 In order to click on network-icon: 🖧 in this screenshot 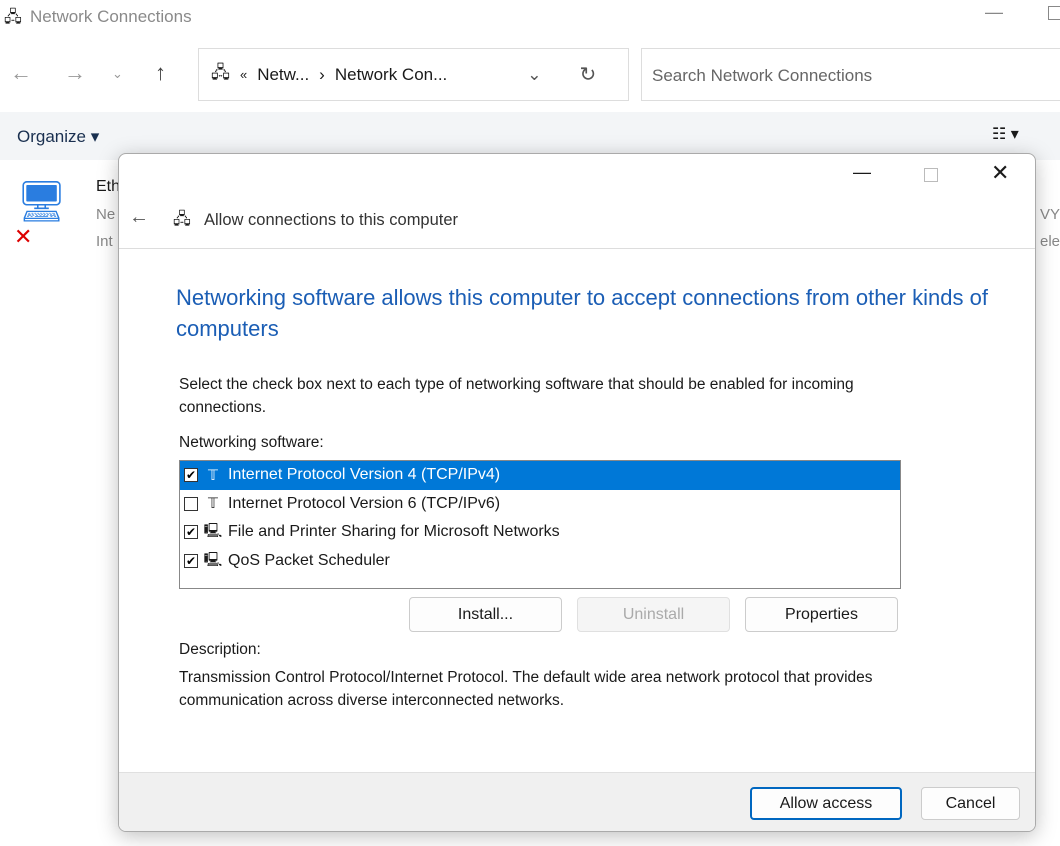, I will do `click(182, 219)`.